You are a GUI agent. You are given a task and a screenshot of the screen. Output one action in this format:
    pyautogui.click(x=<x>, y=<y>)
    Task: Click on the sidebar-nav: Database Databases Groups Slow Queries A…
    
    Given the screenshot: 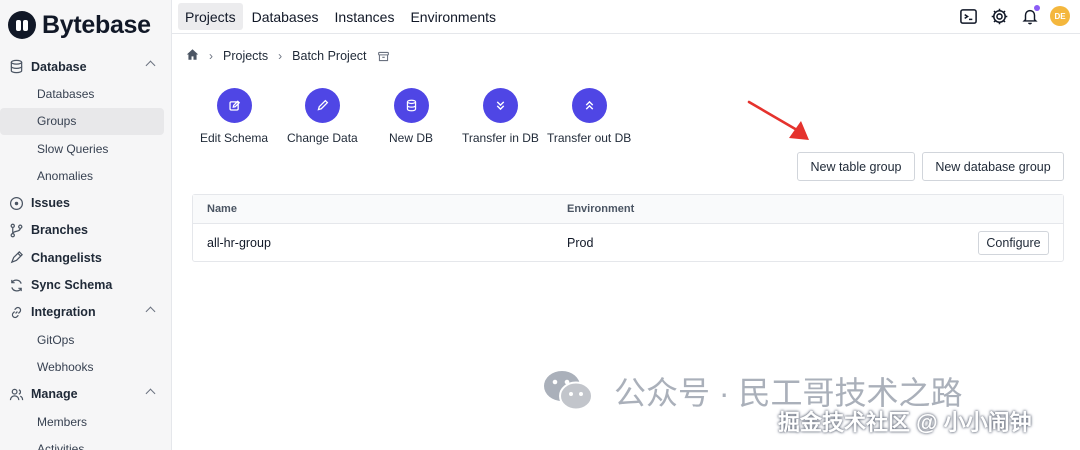 What is the action you would take?
    pyautogui.click(x=86, y=251)
    